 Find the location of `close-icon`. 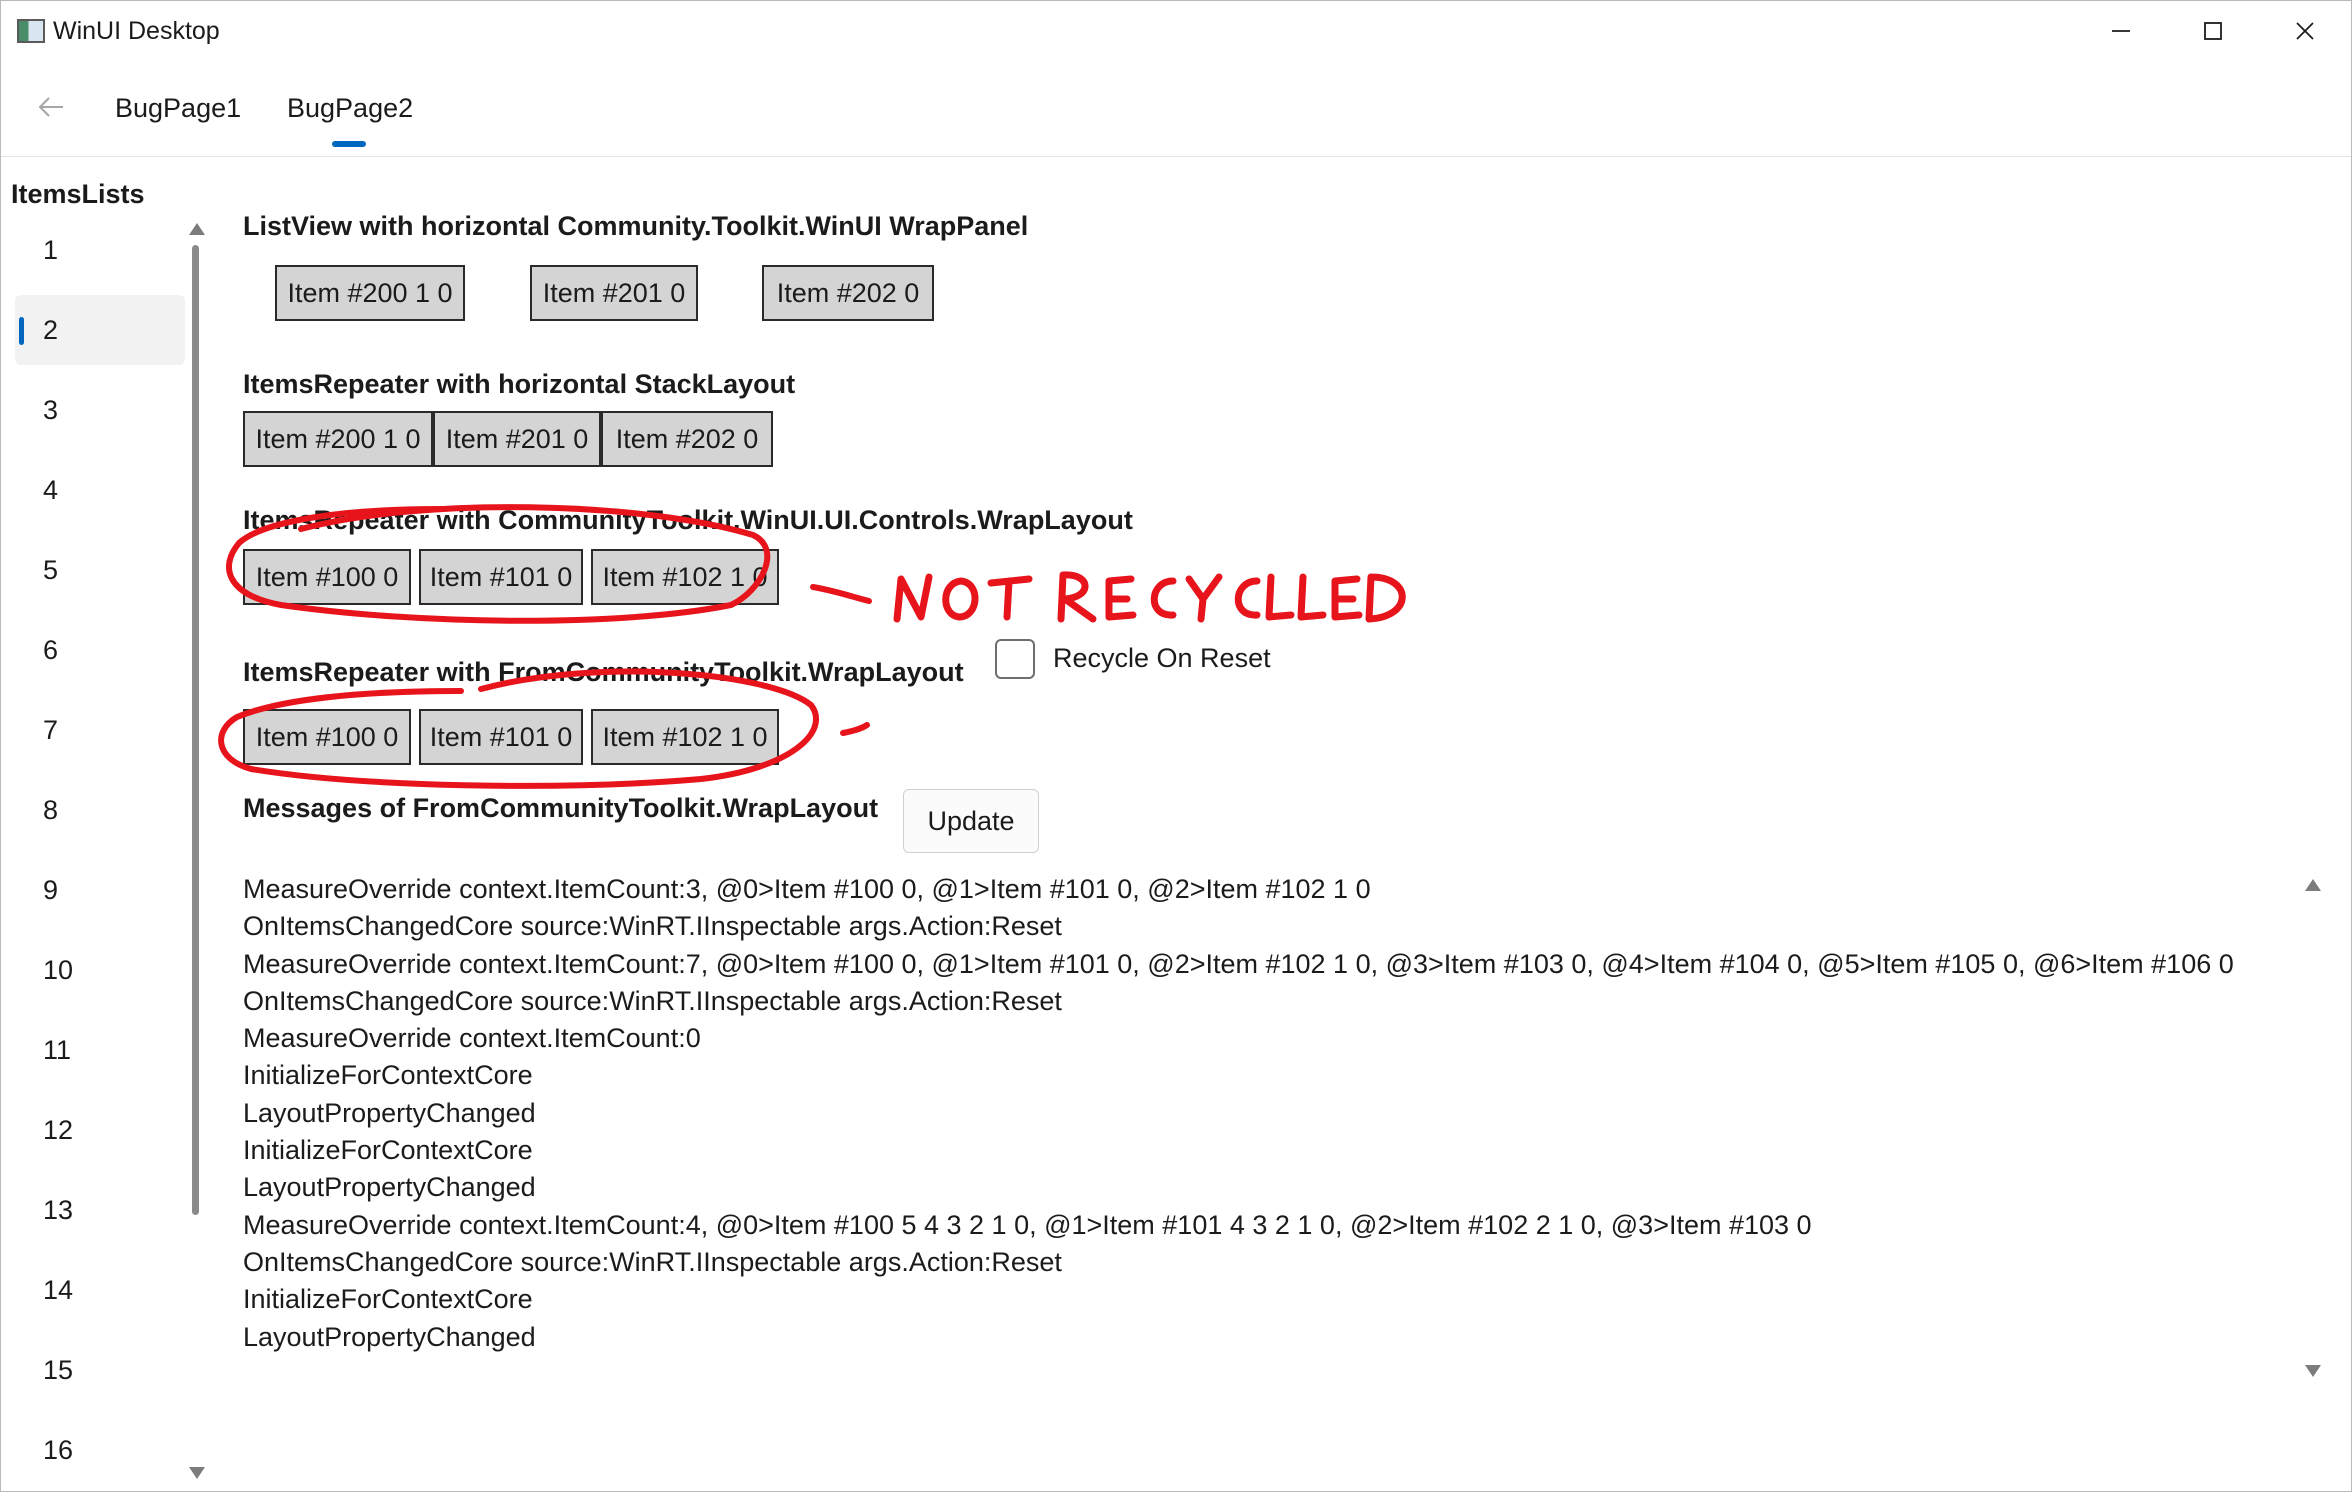

close-icon is located at coordinates (2305, 31).